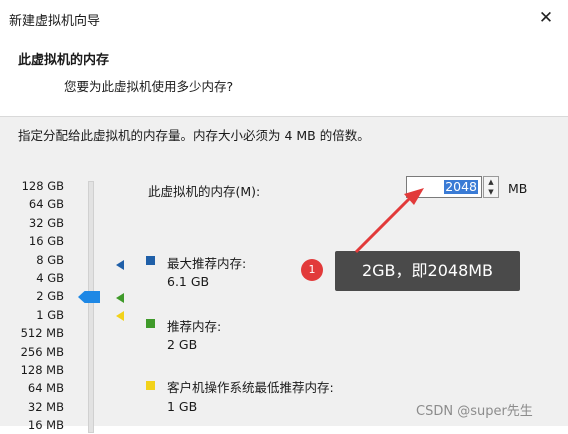  What do you see at coordinates (546, 18) in the screenshot?
I see `close-icon: ✕` at bounding box center [546, 18].